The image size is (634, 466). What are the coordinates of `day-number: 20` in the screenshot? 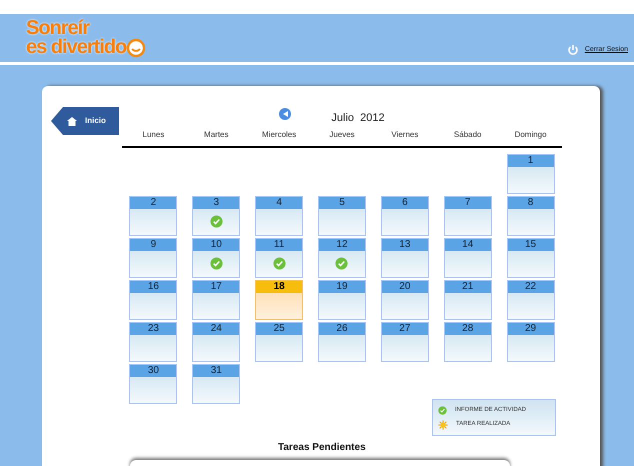 It's located at (405, 286).